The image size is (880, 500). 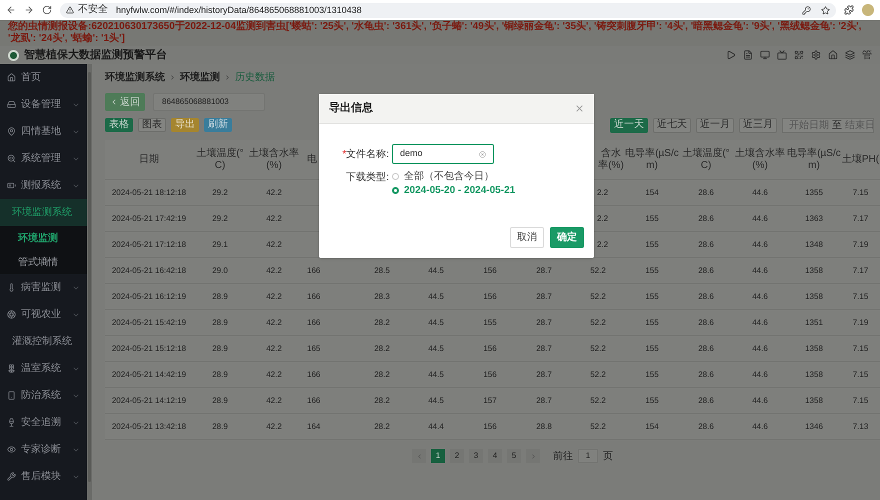 I want to click on back-icon, so click(x=11, y=10).